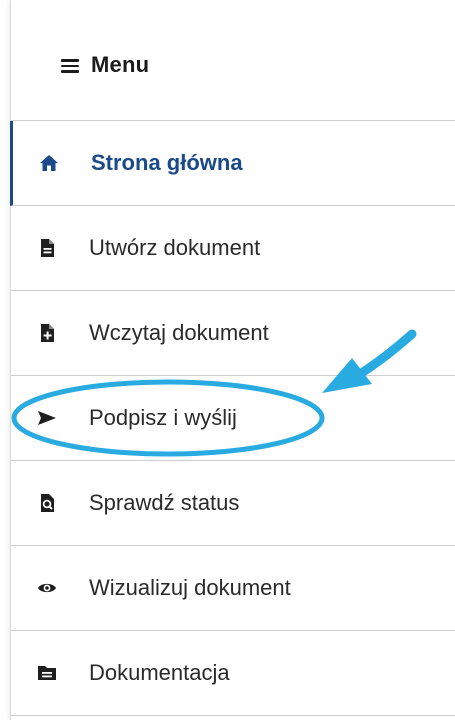 The image size is (455, 720). I want to click on eye-icon, so click(47, 588).